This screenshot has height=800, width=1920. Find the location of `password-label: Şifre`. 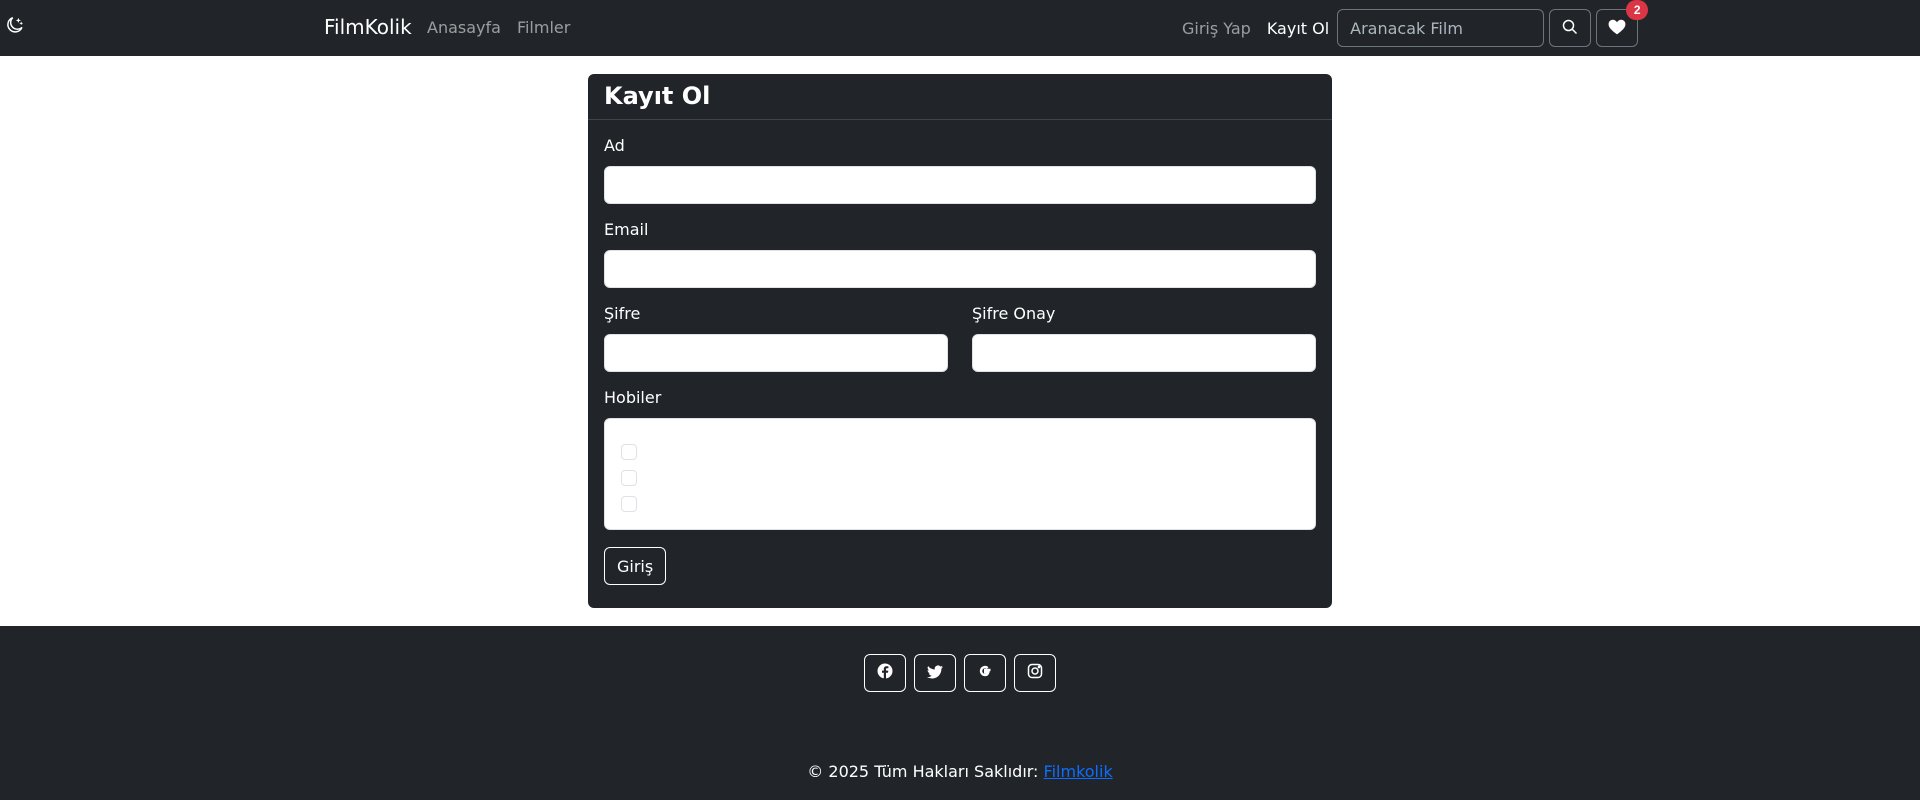

password-label: Şifre is located at coordinates (622, 313).